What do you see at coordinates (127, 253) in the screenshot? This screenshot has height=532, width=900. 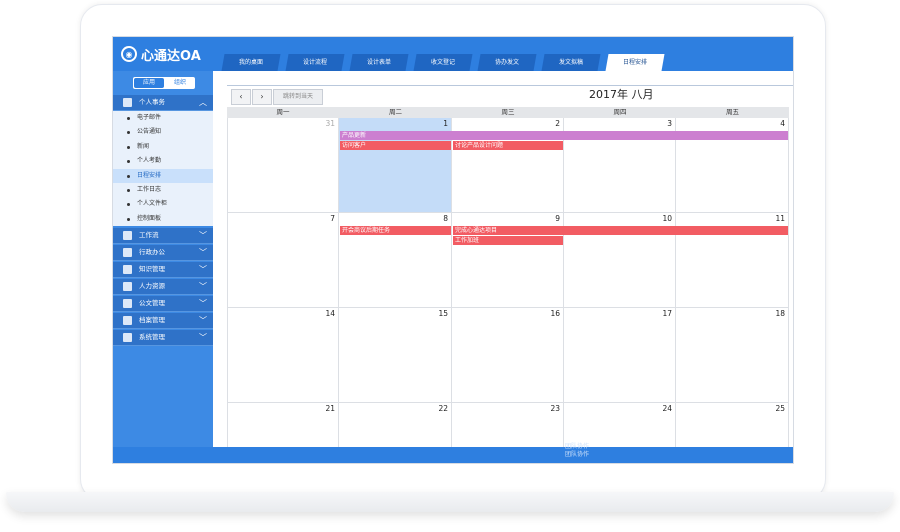 I see `user-icon` at bounding box center [127, 253].